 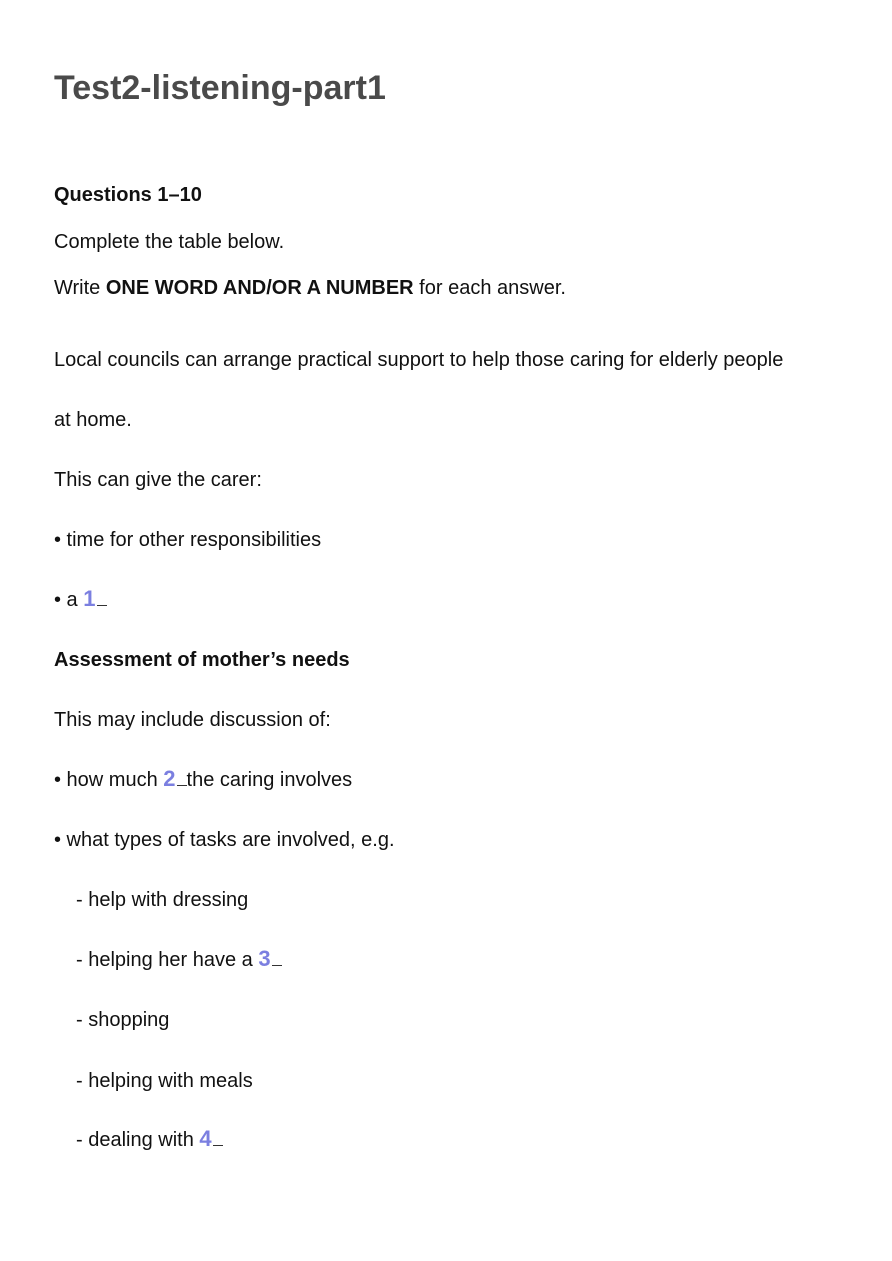 What do you see at coordinates (259, 288) in the screenshot?
I see `instruction-write-emphasis: ONE WORD AND/OR A NUMBER` at bounding box center [259, 288].